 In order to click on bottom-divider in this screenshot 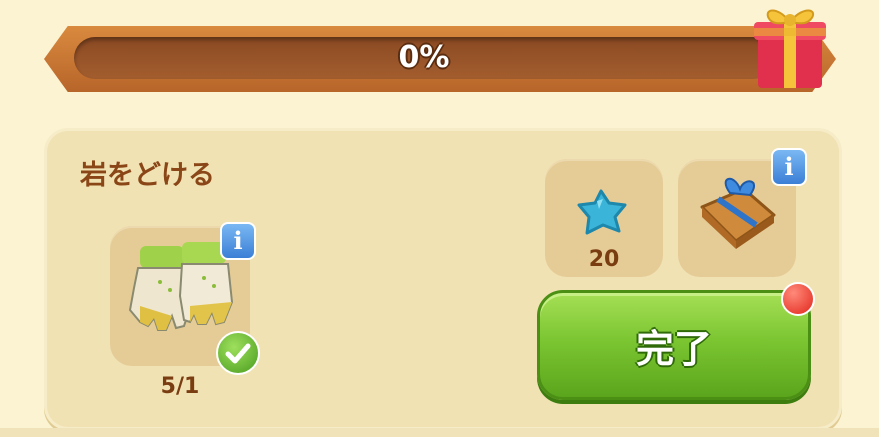, I will do `click(439, 432)`.